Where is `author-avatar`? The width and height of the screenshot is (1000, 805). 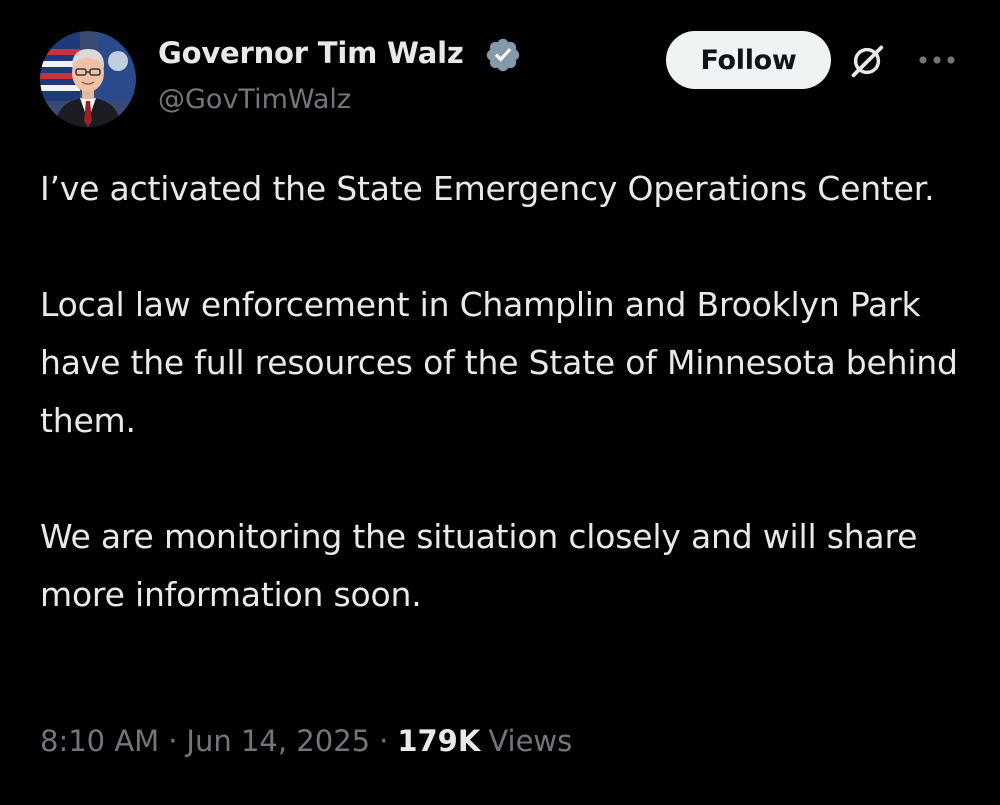
author-avatar is located at coordinates (88, 79).